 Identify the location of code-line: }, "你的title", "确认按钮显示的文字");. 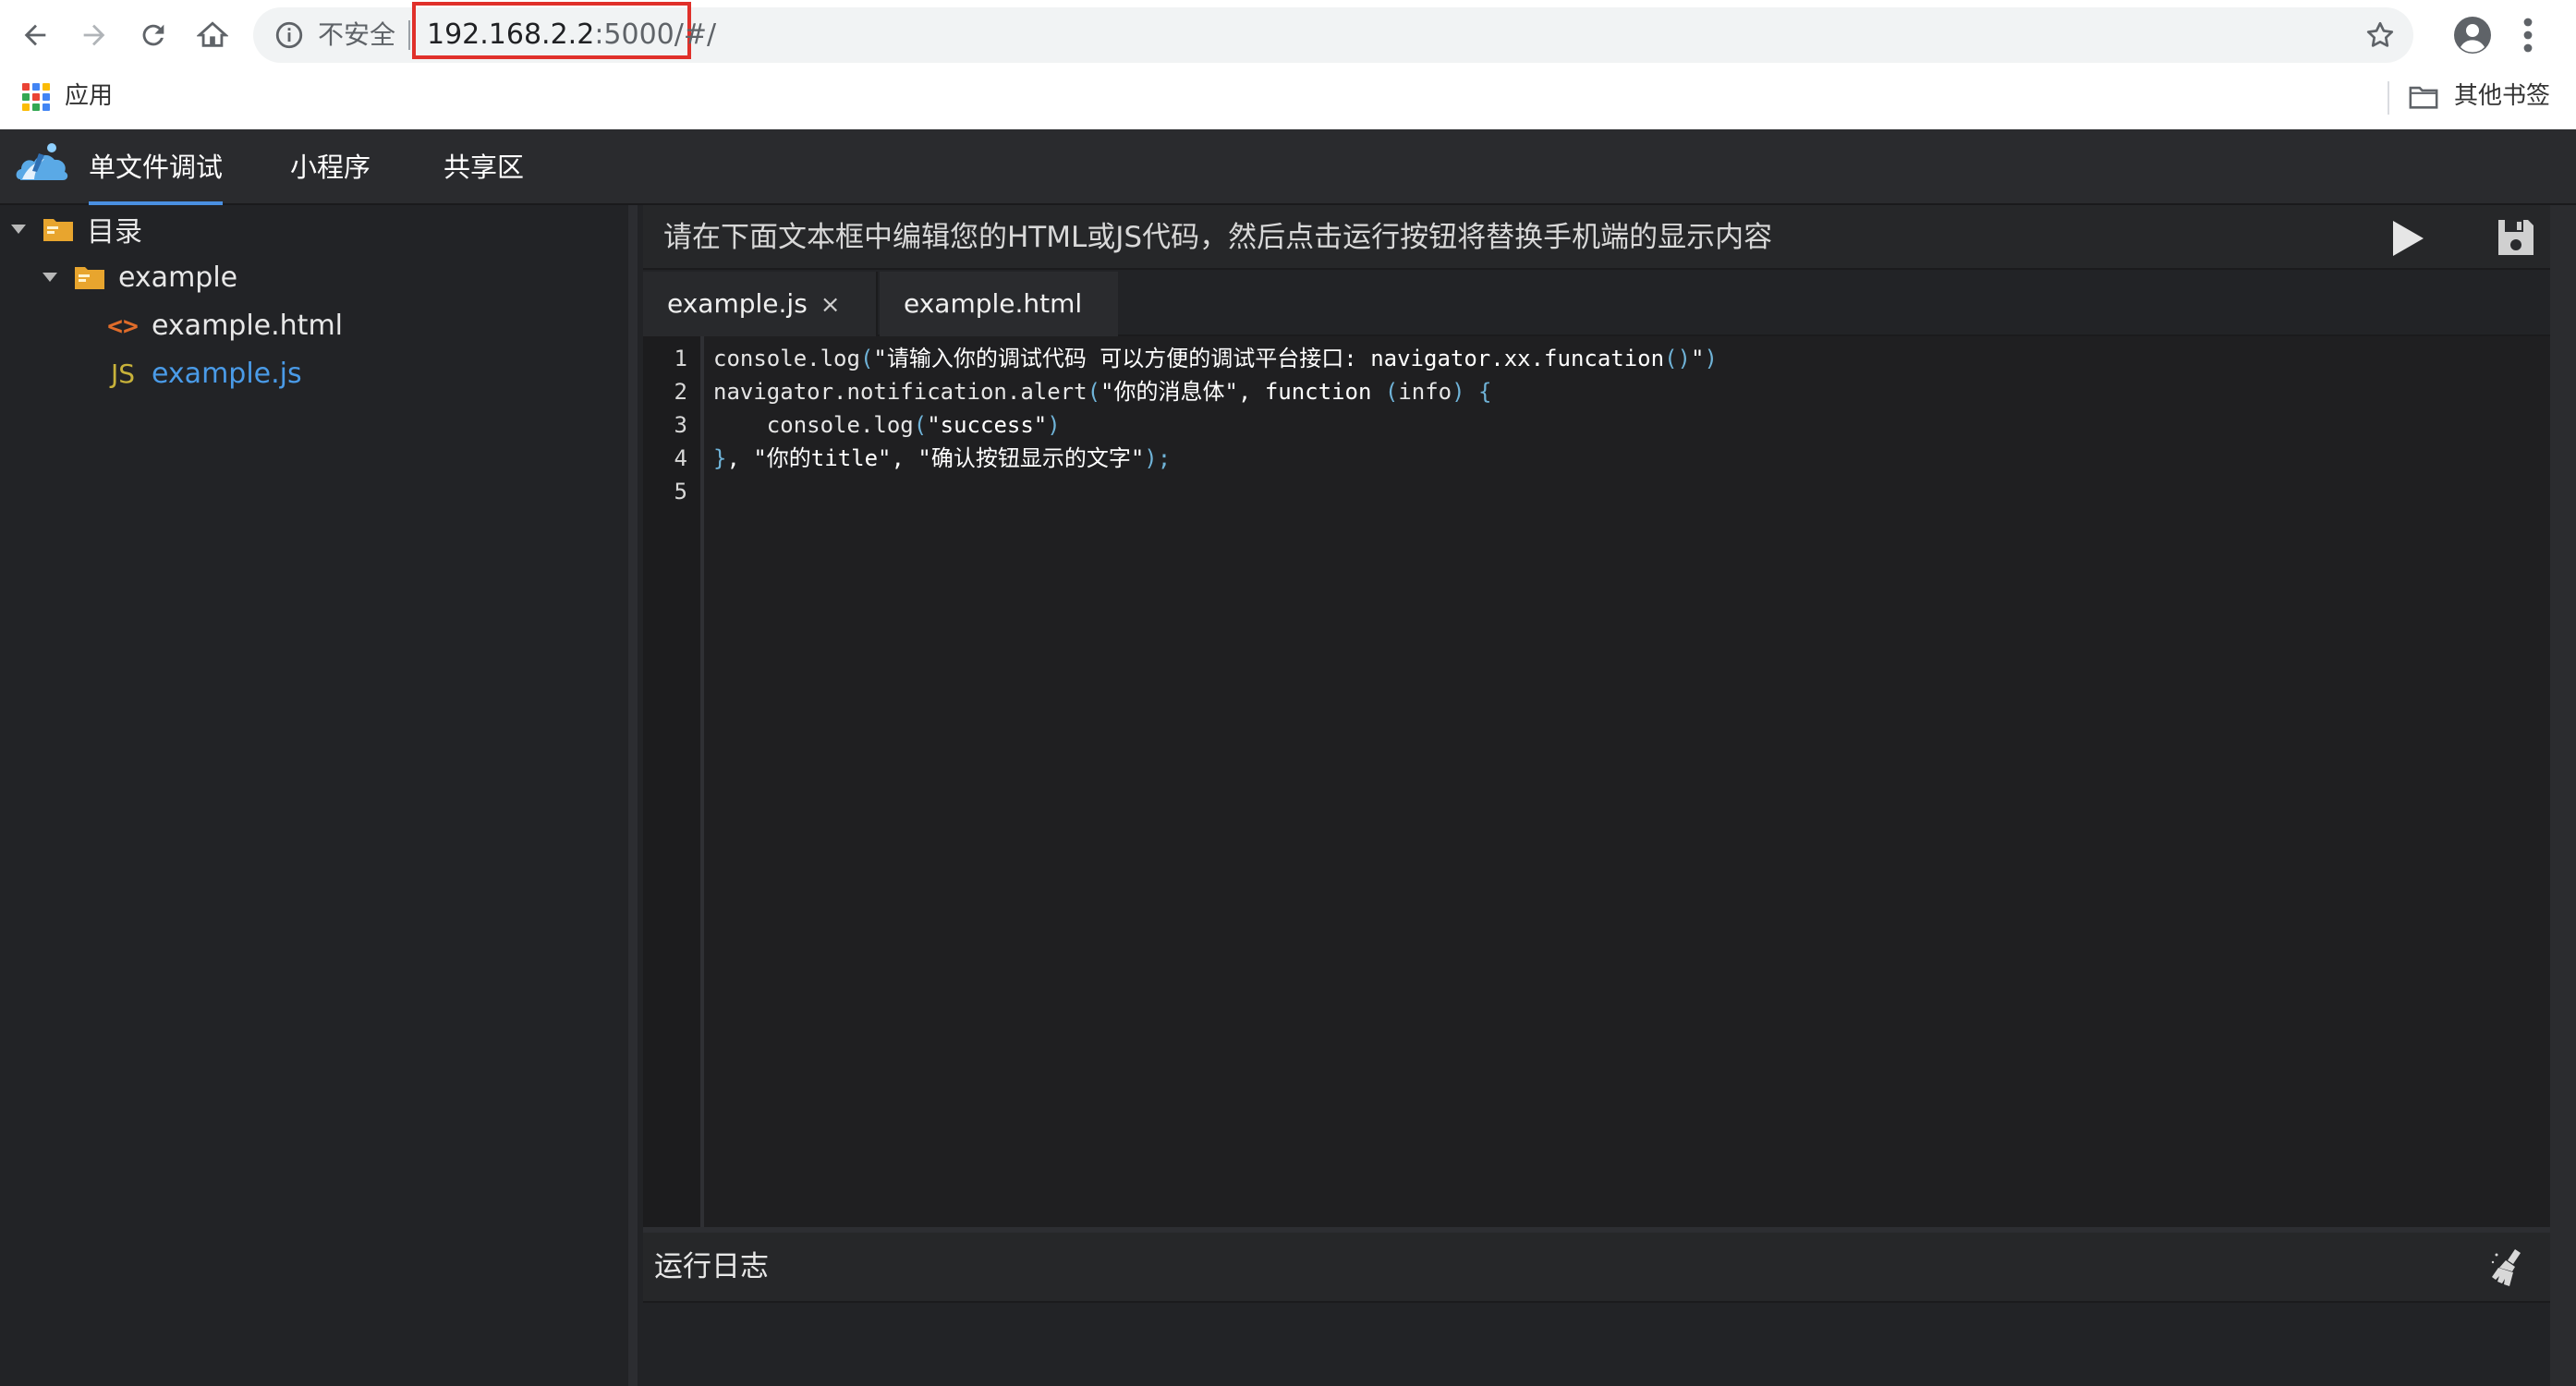
(942, 458).